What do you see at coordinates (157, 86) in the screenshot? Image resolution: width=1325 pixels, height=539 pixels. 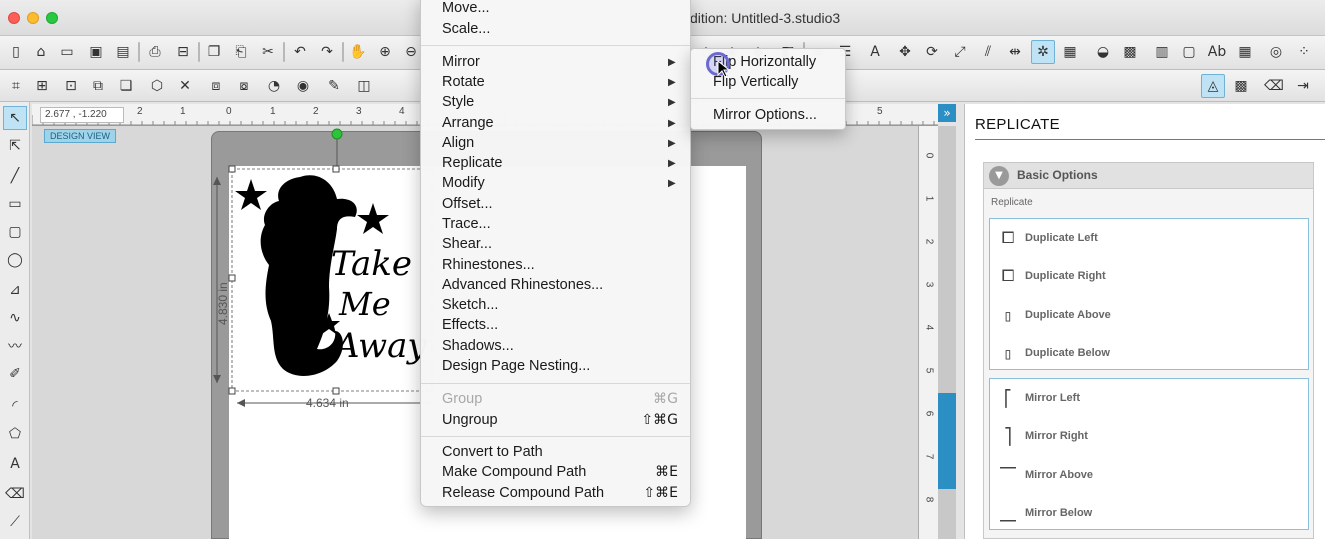 I see `3d-icon: ⬡` at bounding box center [157, 86].